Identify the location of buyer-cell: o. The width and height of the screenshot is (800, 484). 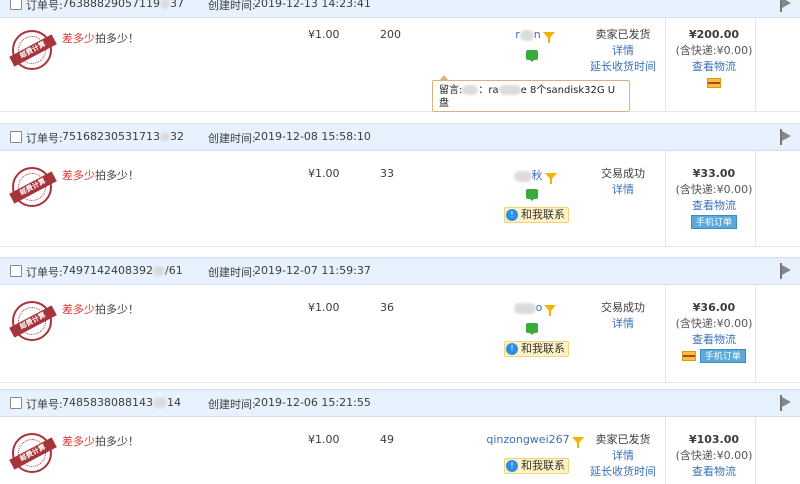
(535, 308).